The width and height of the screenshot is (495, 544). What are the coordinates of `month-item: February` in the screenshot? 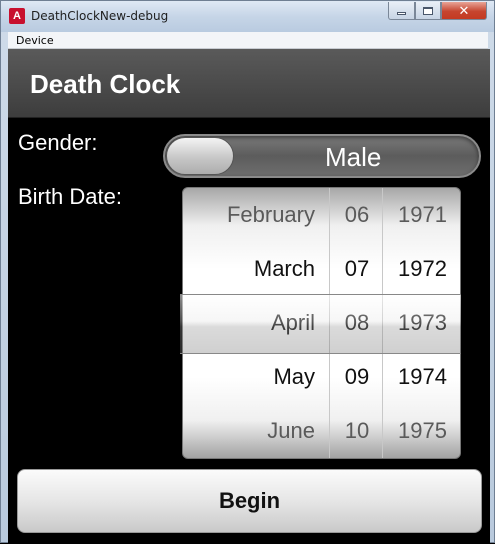 It's located at (271, 215).